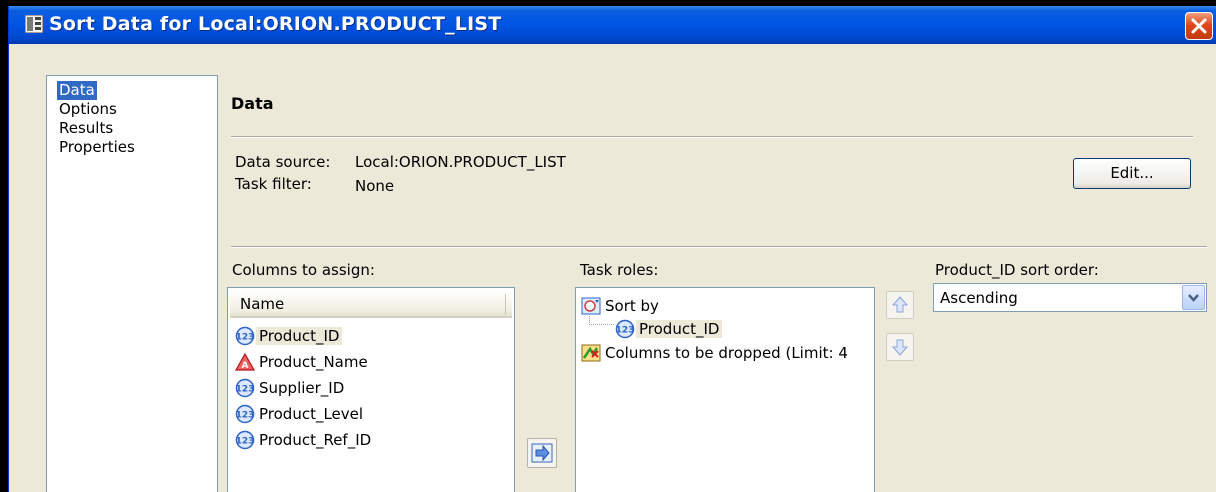 The image size is (1216, 492). I want to click on data-source-value: Local:ORION.PRODUCT_LIST, so click(460, 162).